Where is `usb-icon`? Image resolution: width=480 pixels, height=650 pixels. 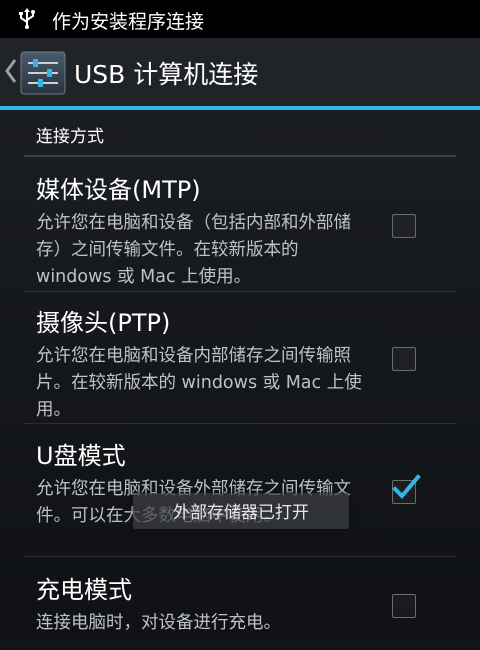
usb-icon is located at coordinates (27, 18).